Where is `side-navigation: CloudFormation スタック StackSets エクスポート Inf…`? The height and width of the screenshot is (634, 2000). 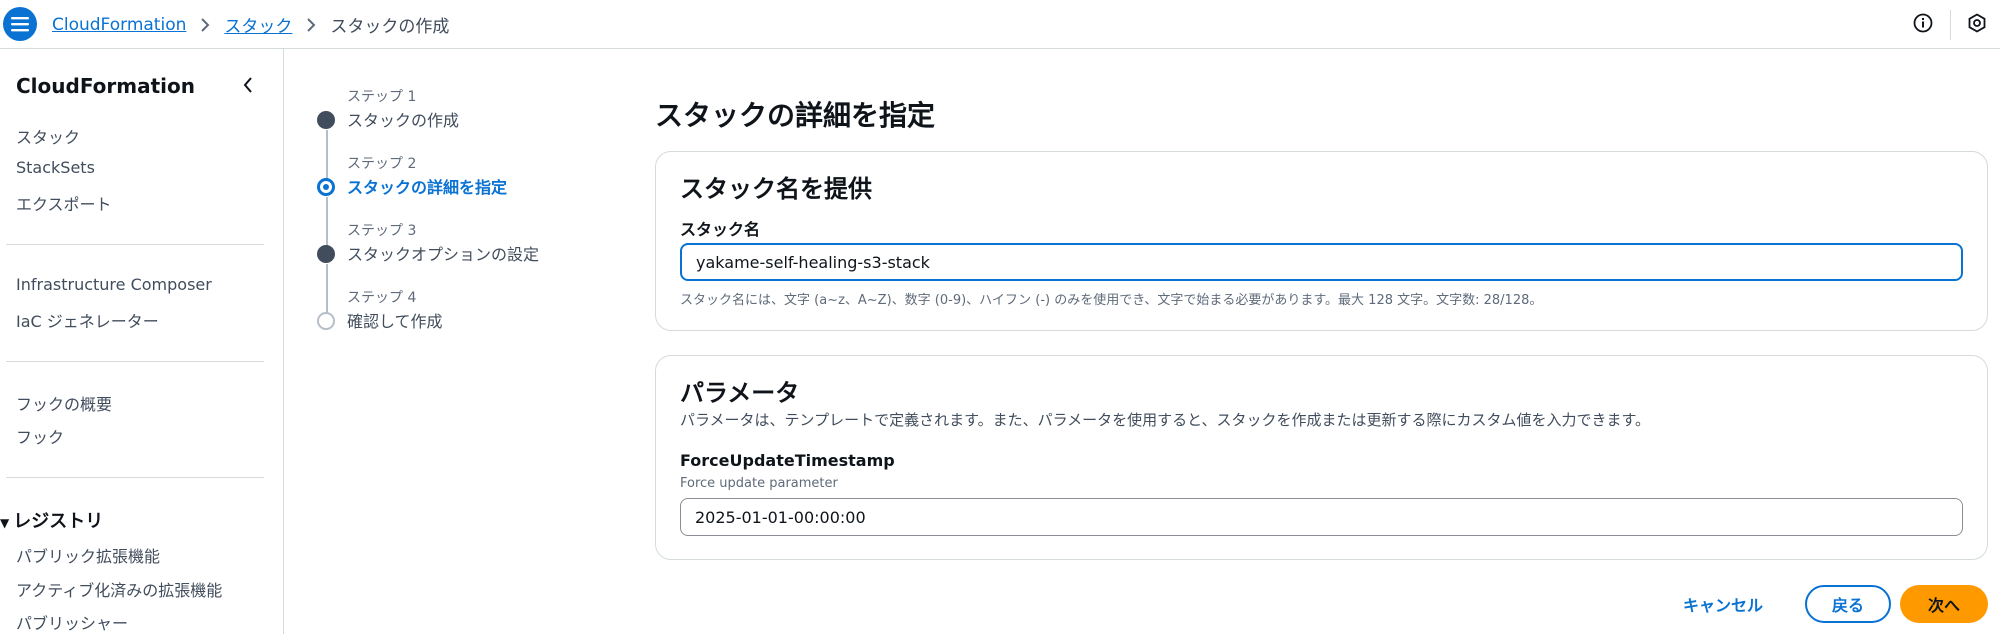
side-navigation: CloudFormation スタック StackSets エクスポート Inf… is located at coordinates (142, 341).